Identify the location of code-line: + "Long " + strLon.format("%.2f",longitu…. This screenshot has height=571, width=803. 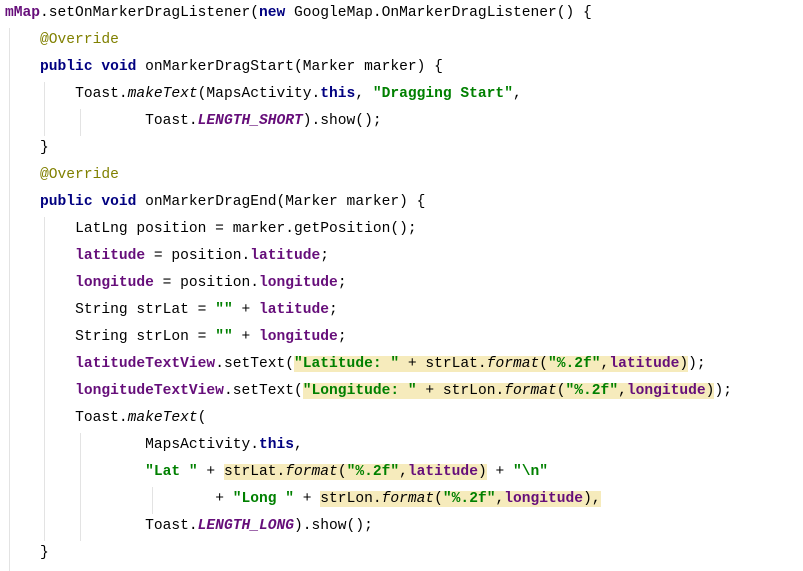
(368, 499).